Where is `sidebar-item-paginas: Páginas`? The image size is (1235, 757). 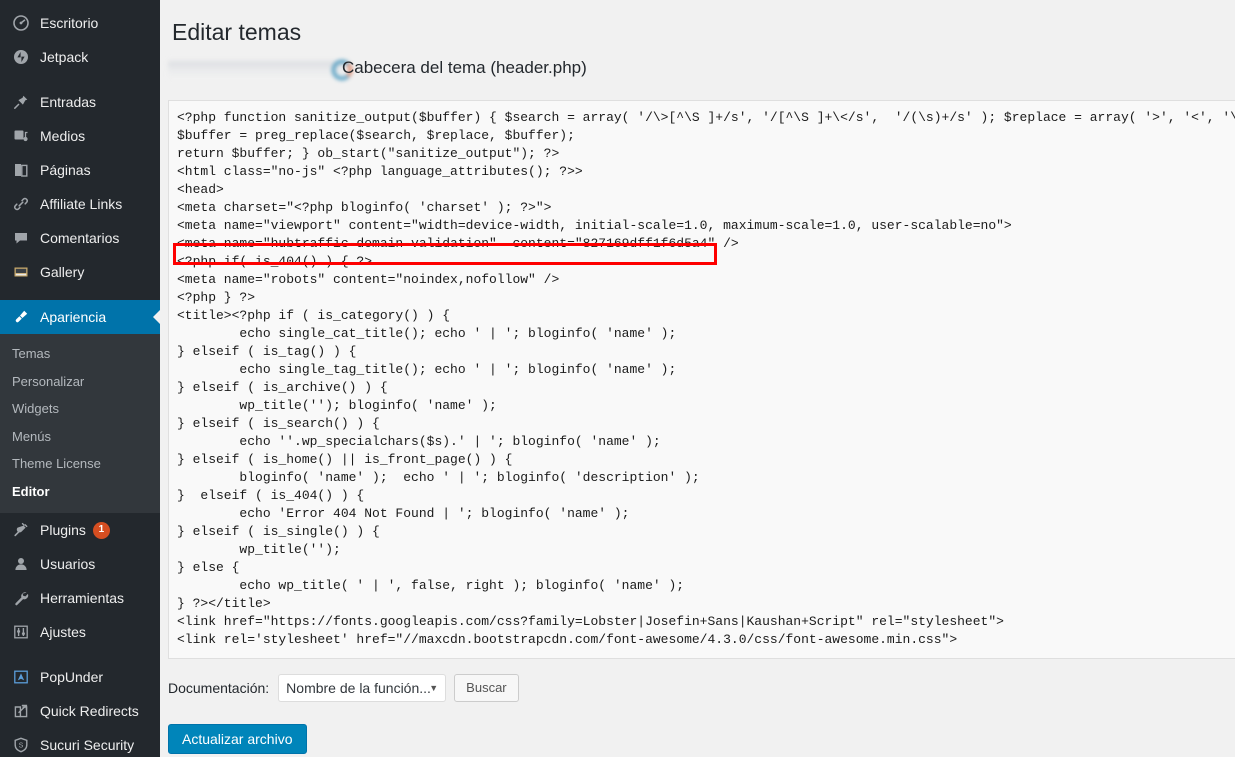
sidebar-item-paginas: Páginas is located at coordinates (80, 170).